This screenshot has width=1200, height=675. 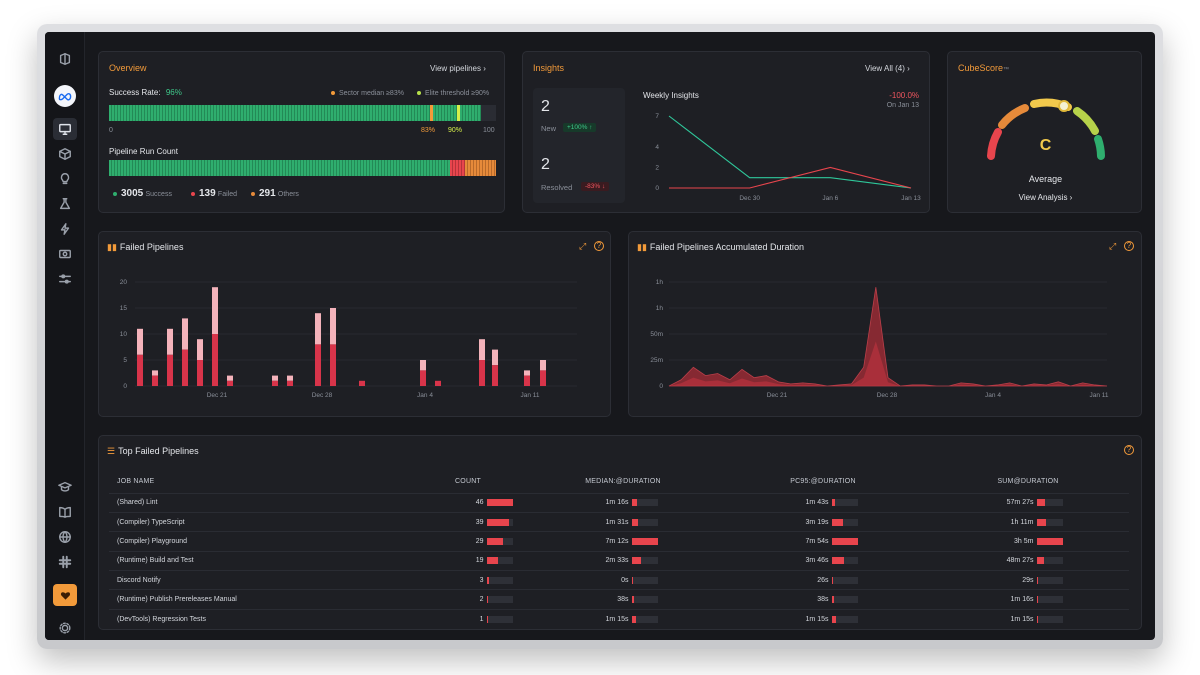 I want to click on view-analysis-label: View Analysis, so click(x=1043, y=197).